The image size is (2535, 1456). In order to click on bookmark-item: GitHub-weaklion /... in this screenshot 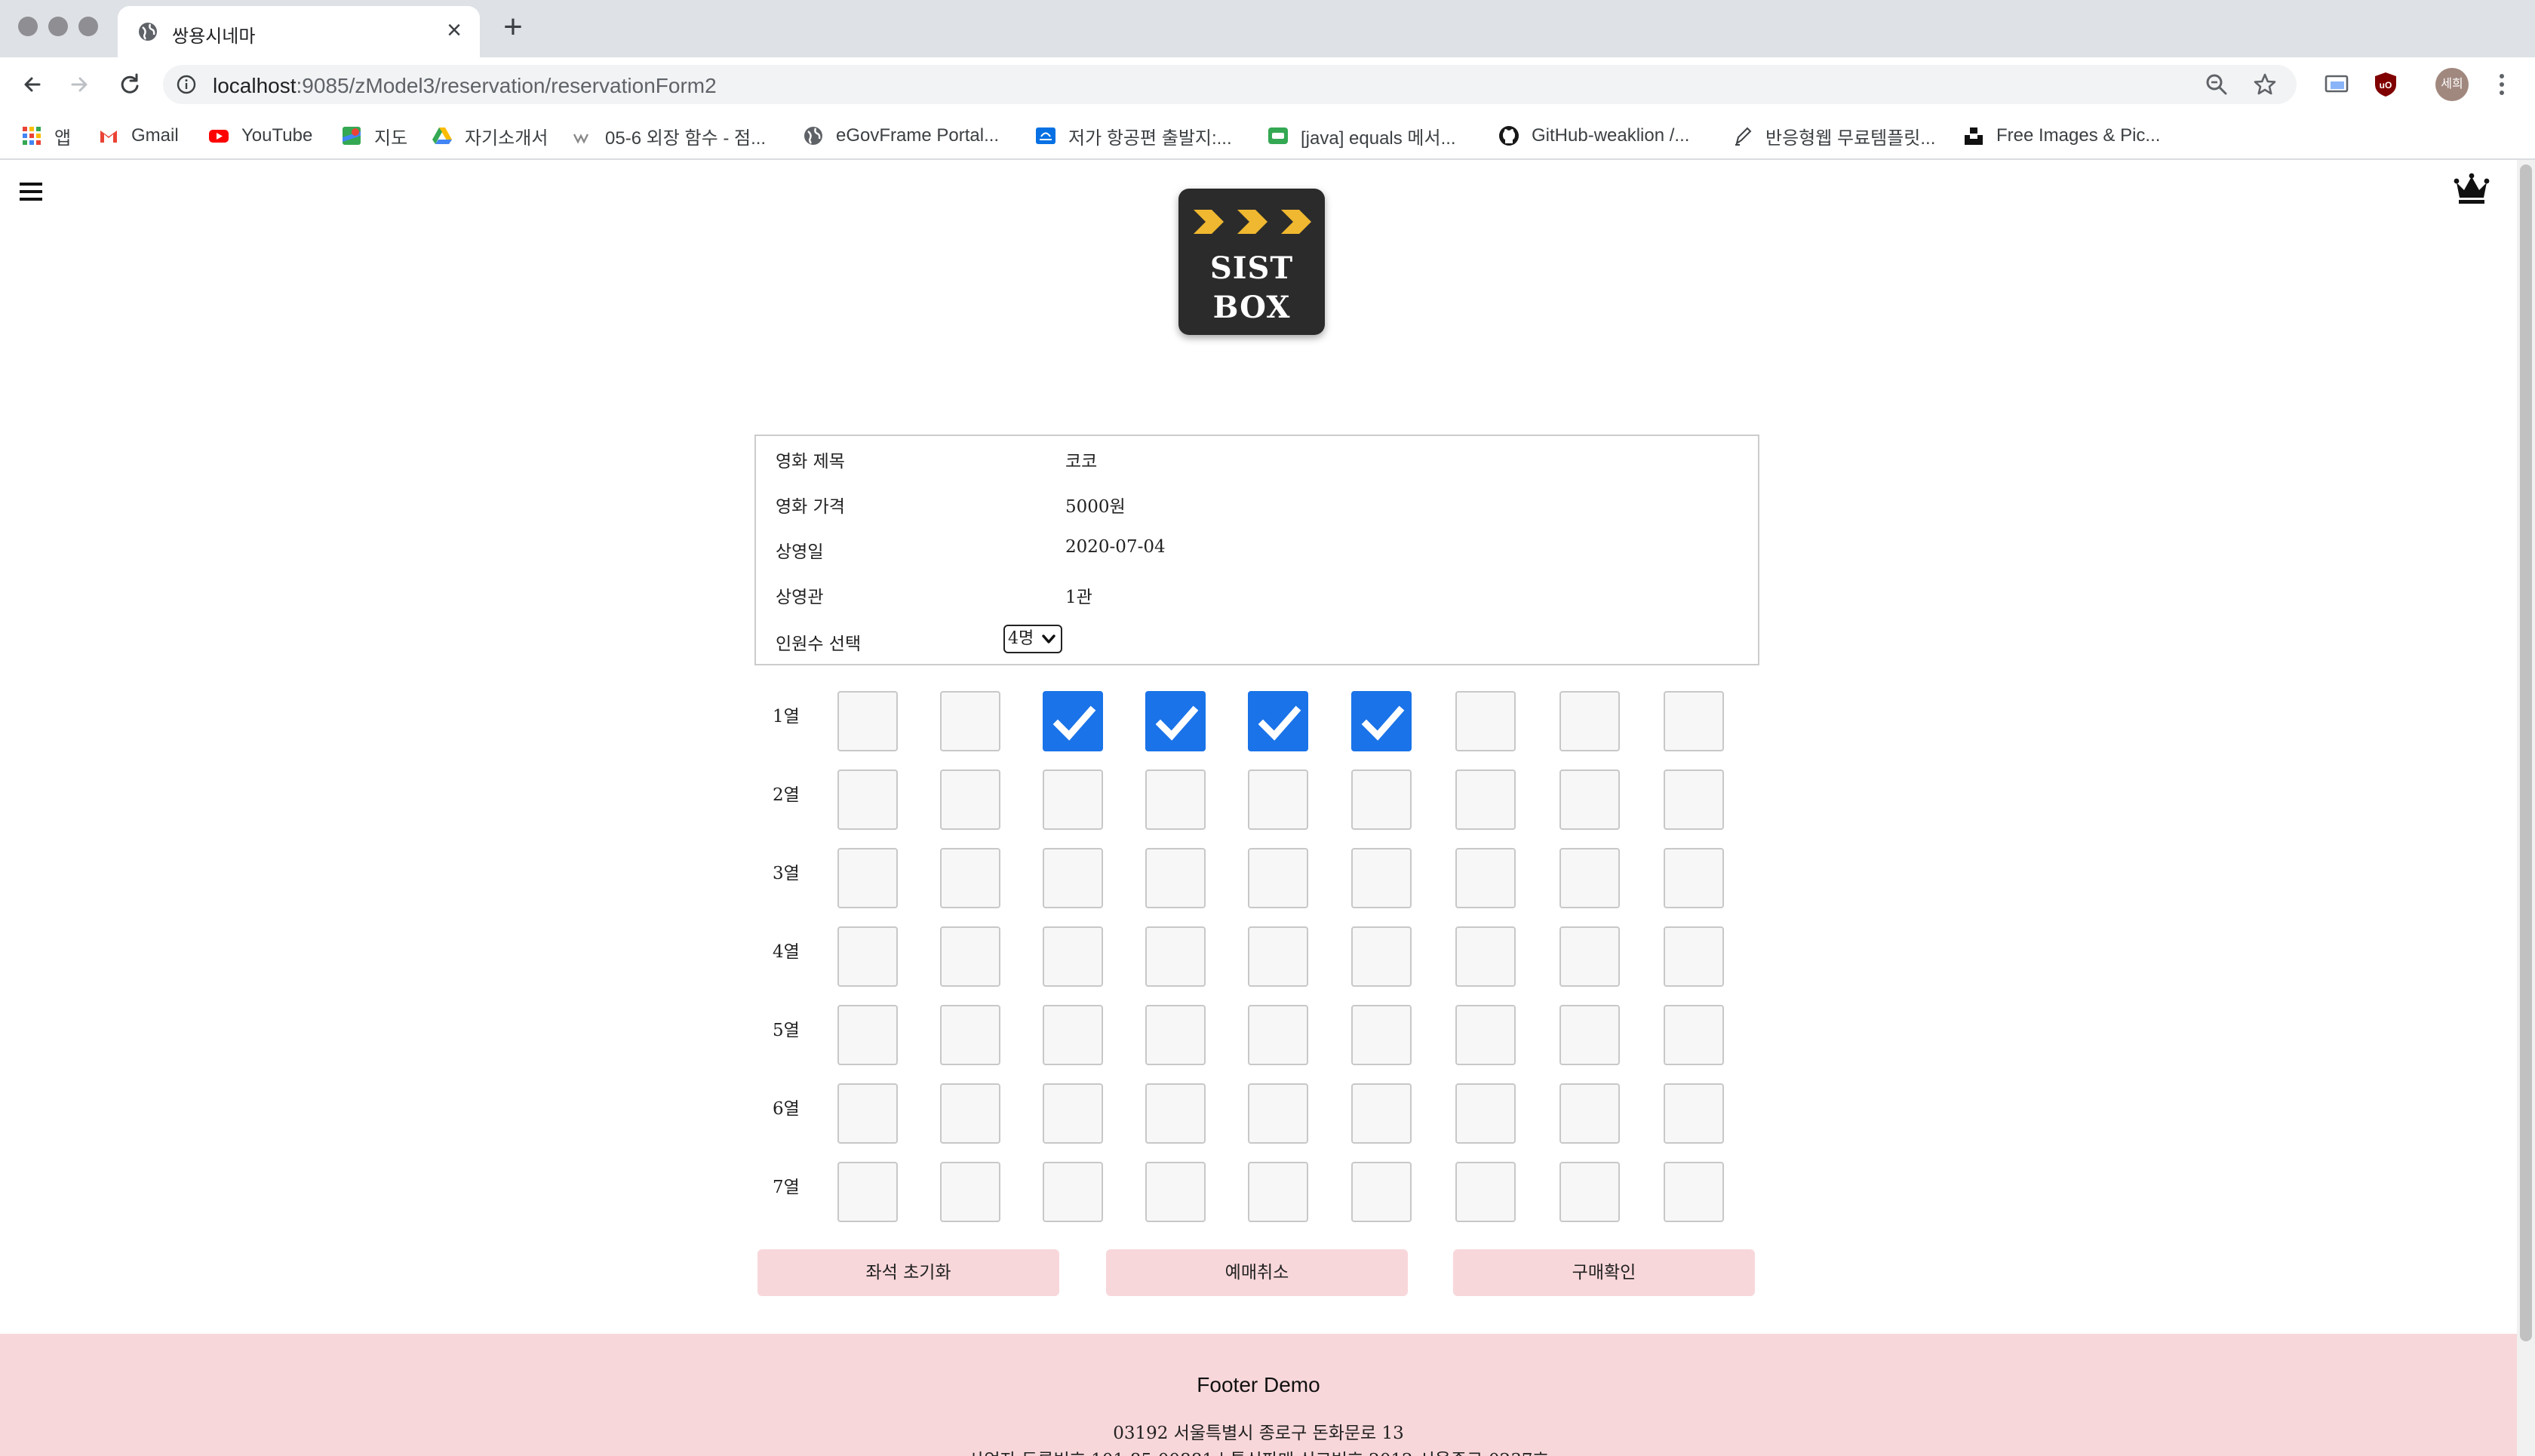, I will do `click(1594, 136)`.